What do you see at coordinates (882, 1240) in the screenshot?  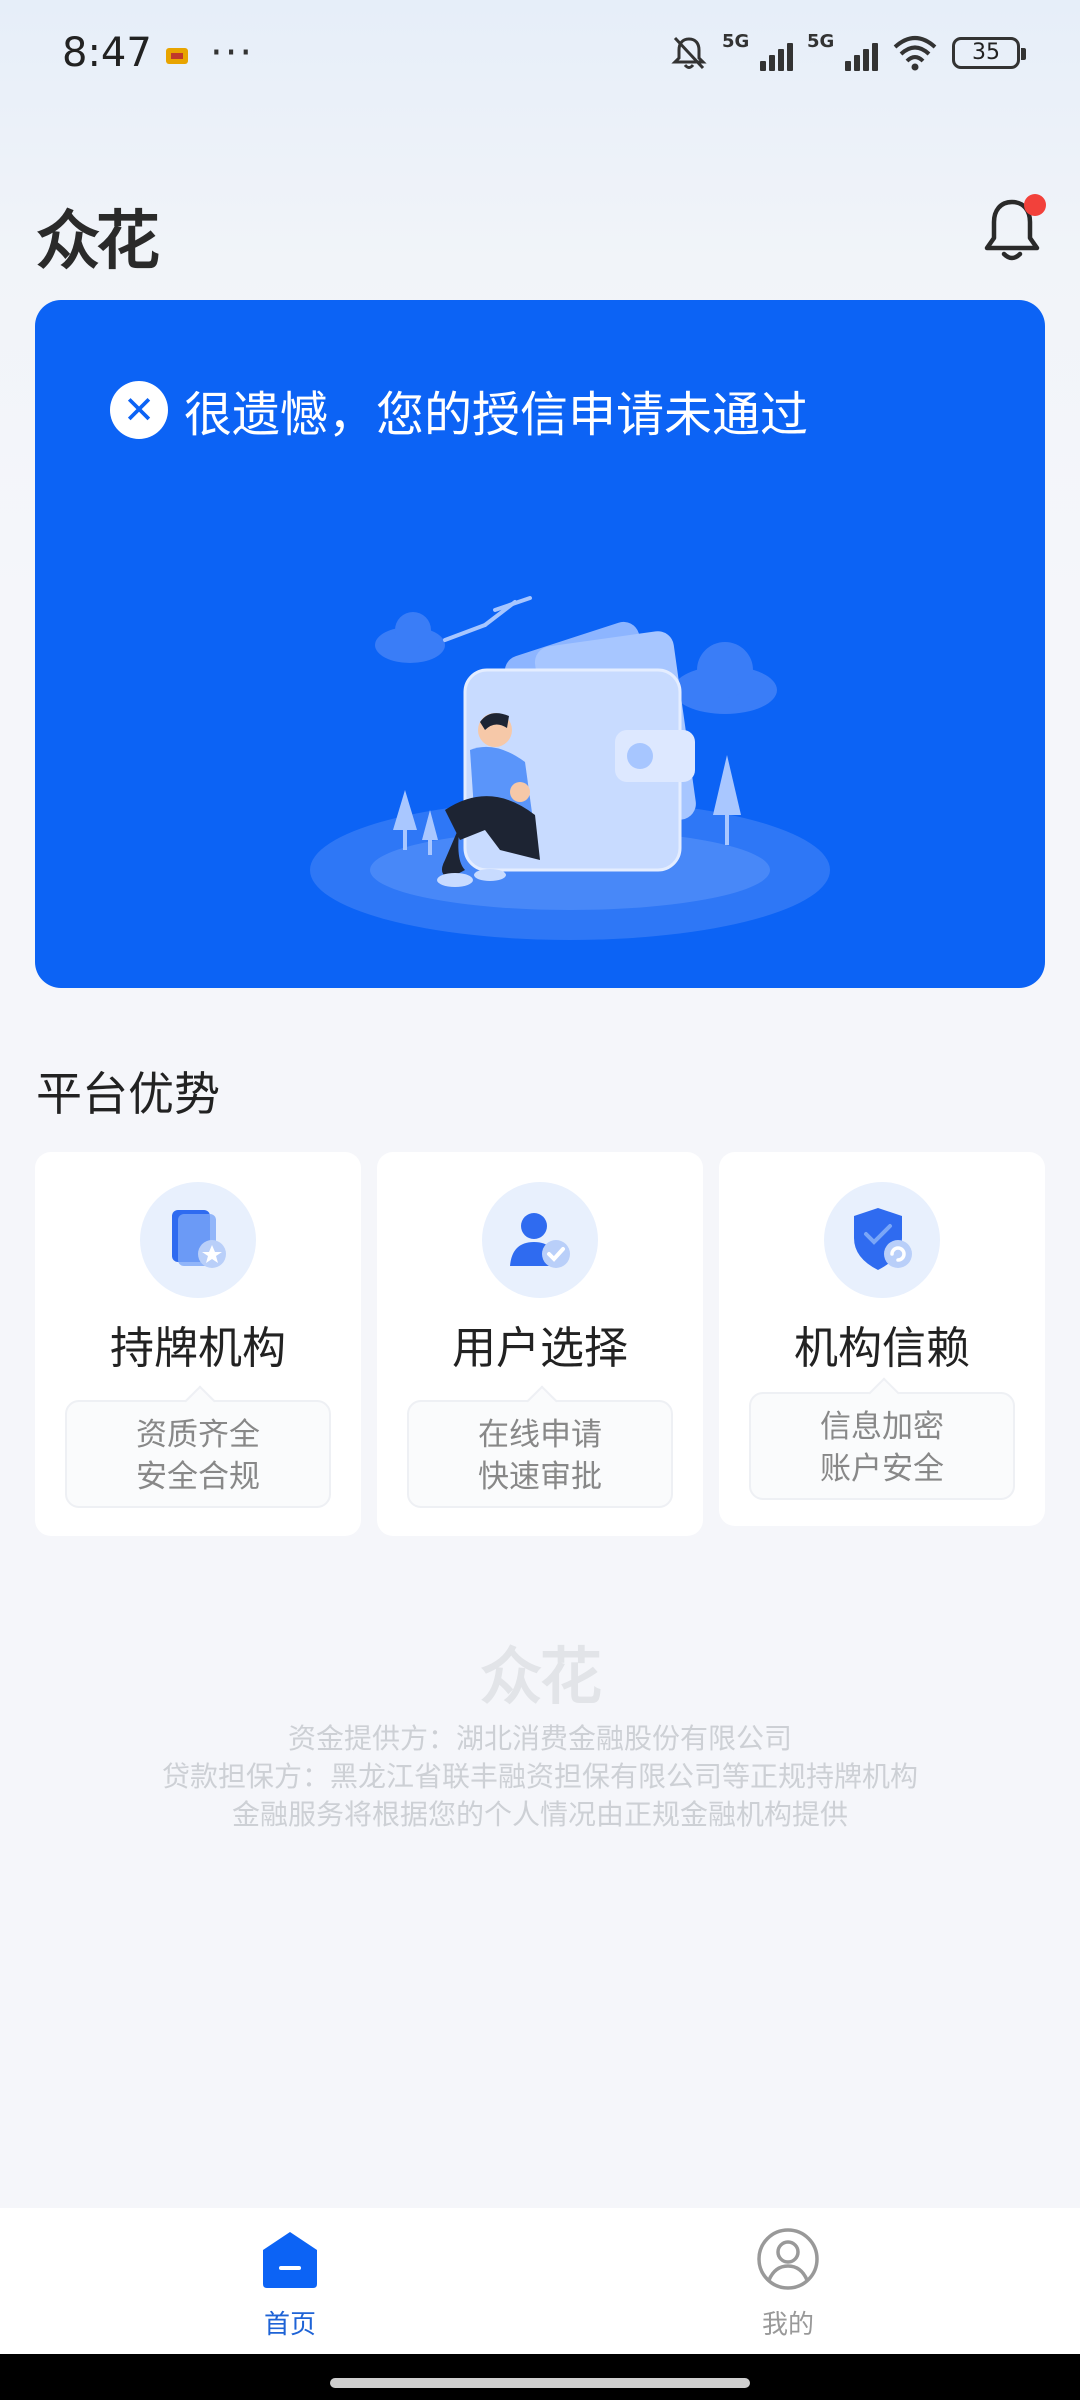 I see `shield-lock-icon` at bounding box center [882, 1240].